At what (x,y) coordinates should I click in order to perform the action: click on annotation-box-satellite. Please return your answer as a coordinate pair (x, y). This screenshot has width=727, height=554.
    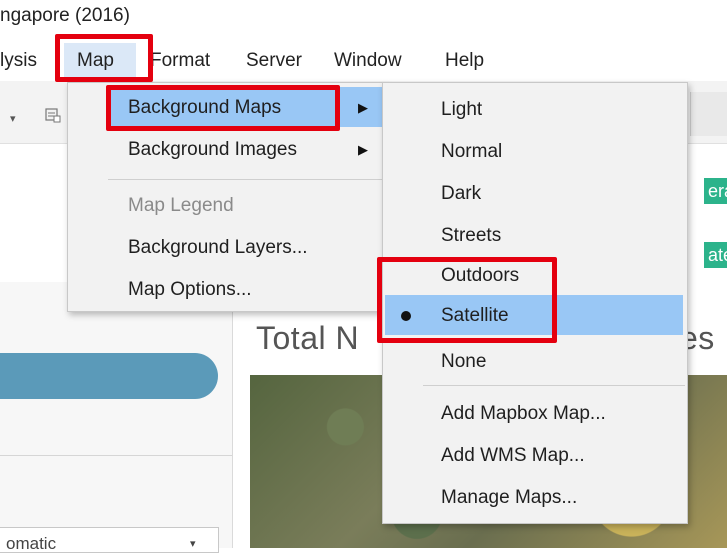
    Looking at the image, I should click on (467, 300).